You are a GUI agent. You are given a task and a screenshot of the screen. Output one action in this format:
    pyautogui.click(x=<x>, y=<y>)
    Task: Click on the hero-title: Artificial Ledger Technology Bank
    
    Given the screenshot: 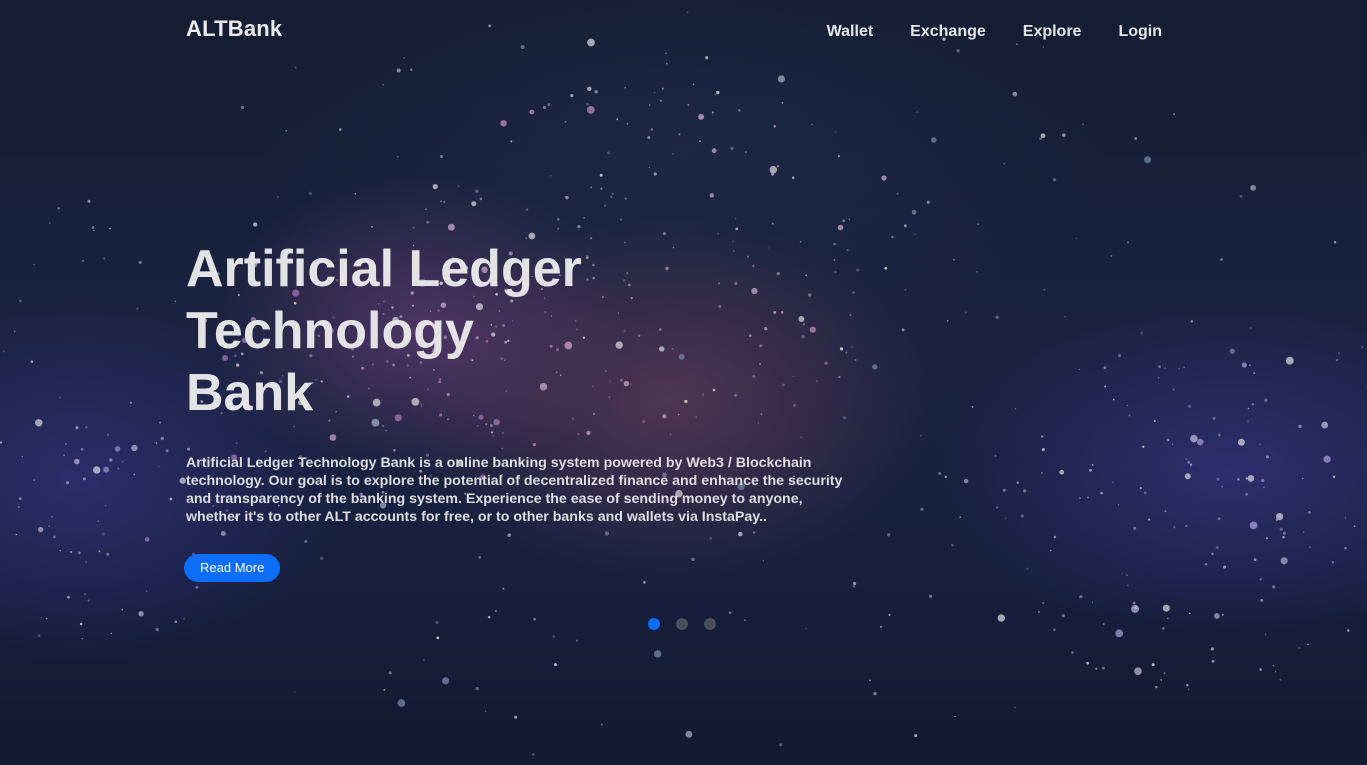 What is the action you would take?
    pyautogui.click(x=446, y=331)
    